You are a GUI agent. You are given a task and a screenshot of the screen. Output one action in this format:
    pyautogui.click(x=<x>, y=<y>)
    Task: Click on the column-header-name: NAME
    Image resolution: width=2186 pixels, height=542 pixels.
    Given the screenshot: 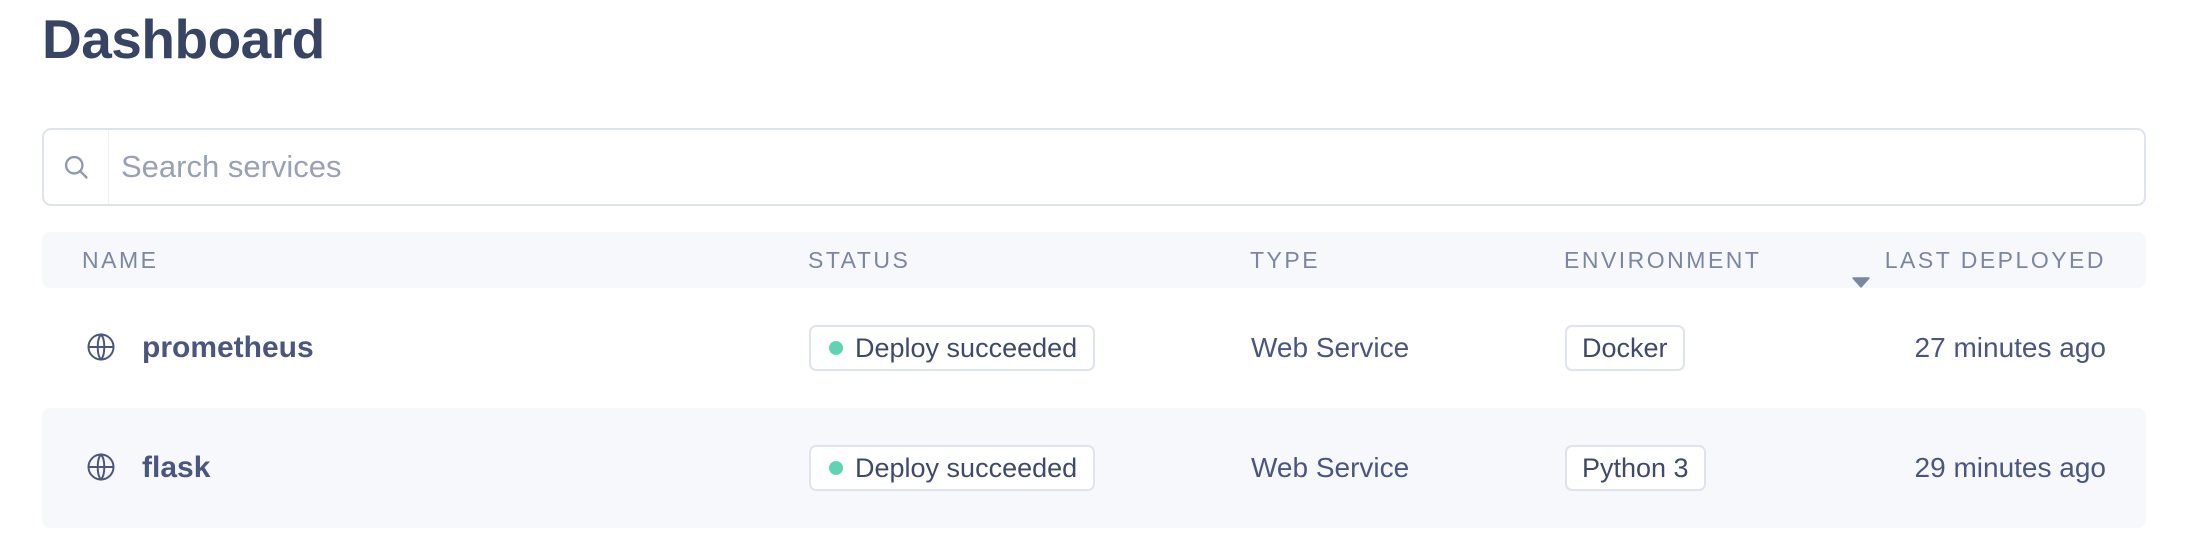 What is the action you would take?
    pyautogui.click(x=120, y=260)
    